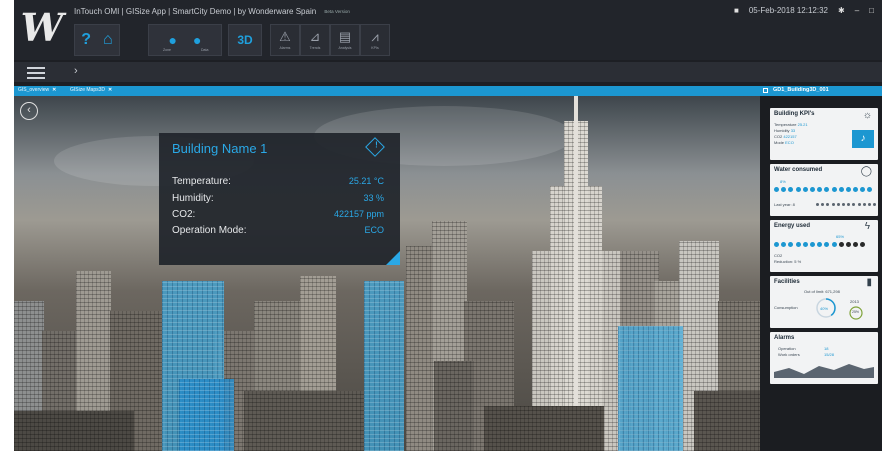 The image size is (882, 451). What do you see at coordinates (788, 261) in the screenshot?
I see `energy-reduction: Reduction: 5 %` at bounding box center [788, 261].